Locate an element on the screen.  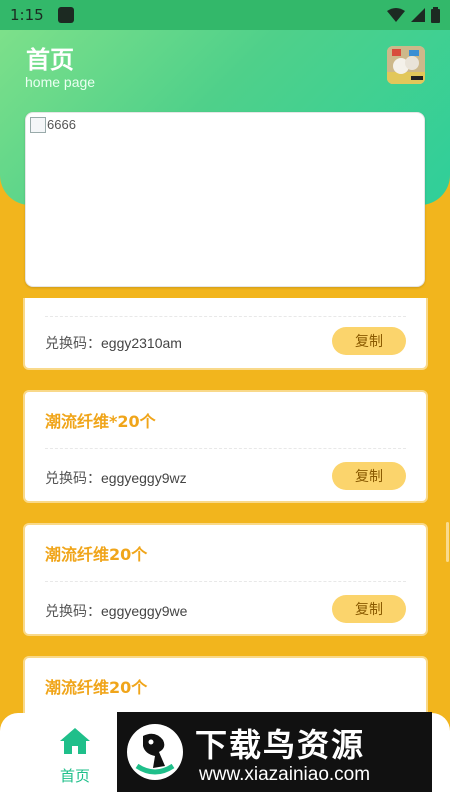
code-card: 兑换码：eggy2310am 复制 is located at coordinates (225, 334).